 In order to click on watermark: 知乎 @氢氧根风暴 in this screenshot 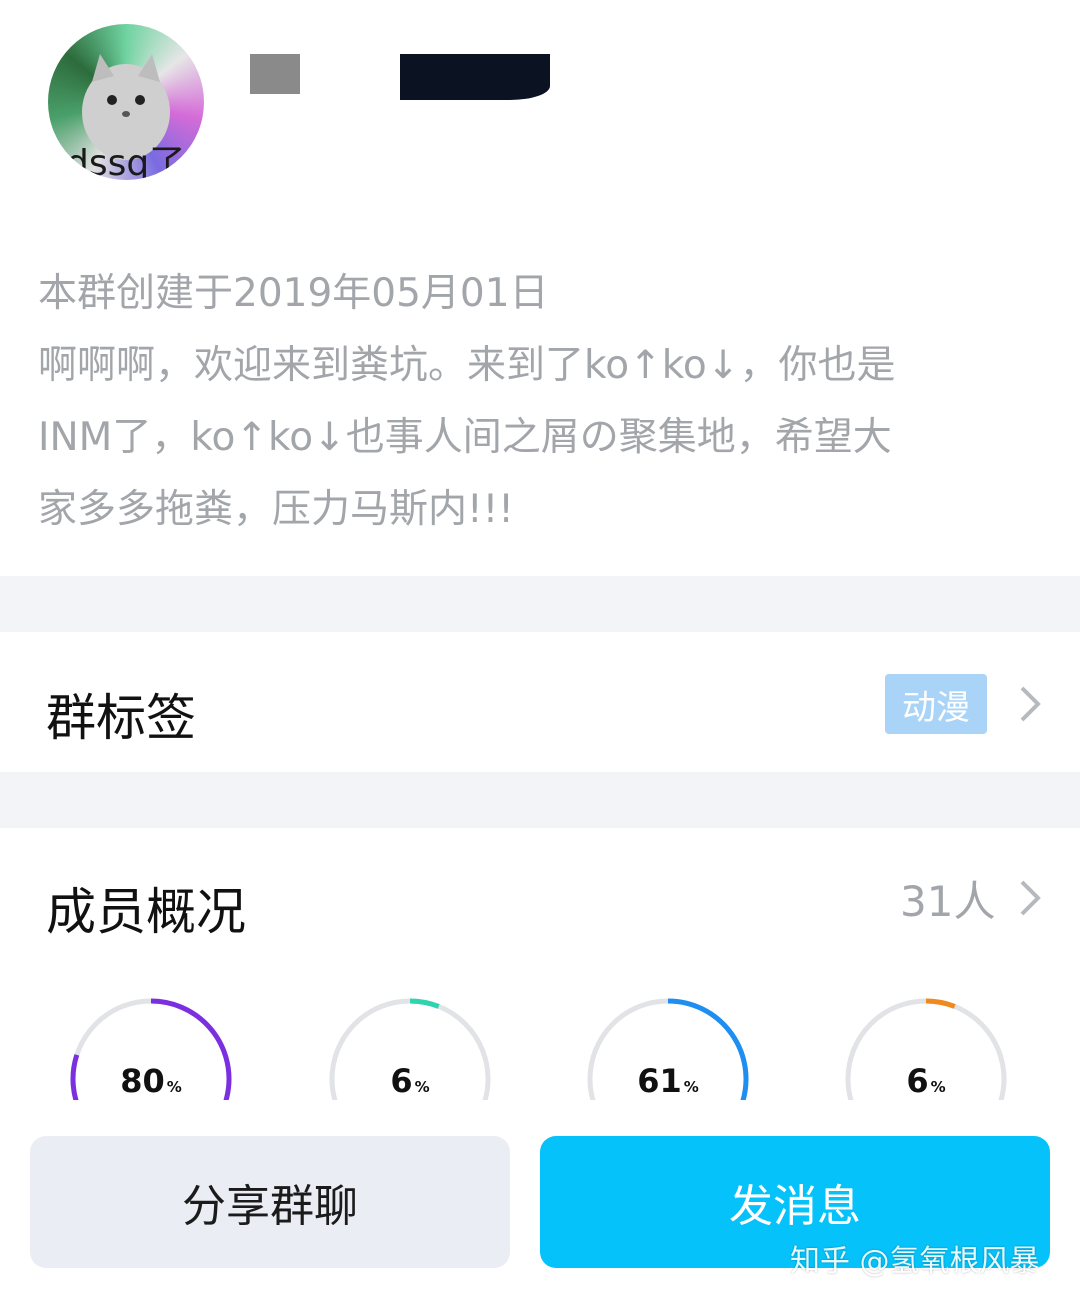, I will do `click(915, 1261)`.